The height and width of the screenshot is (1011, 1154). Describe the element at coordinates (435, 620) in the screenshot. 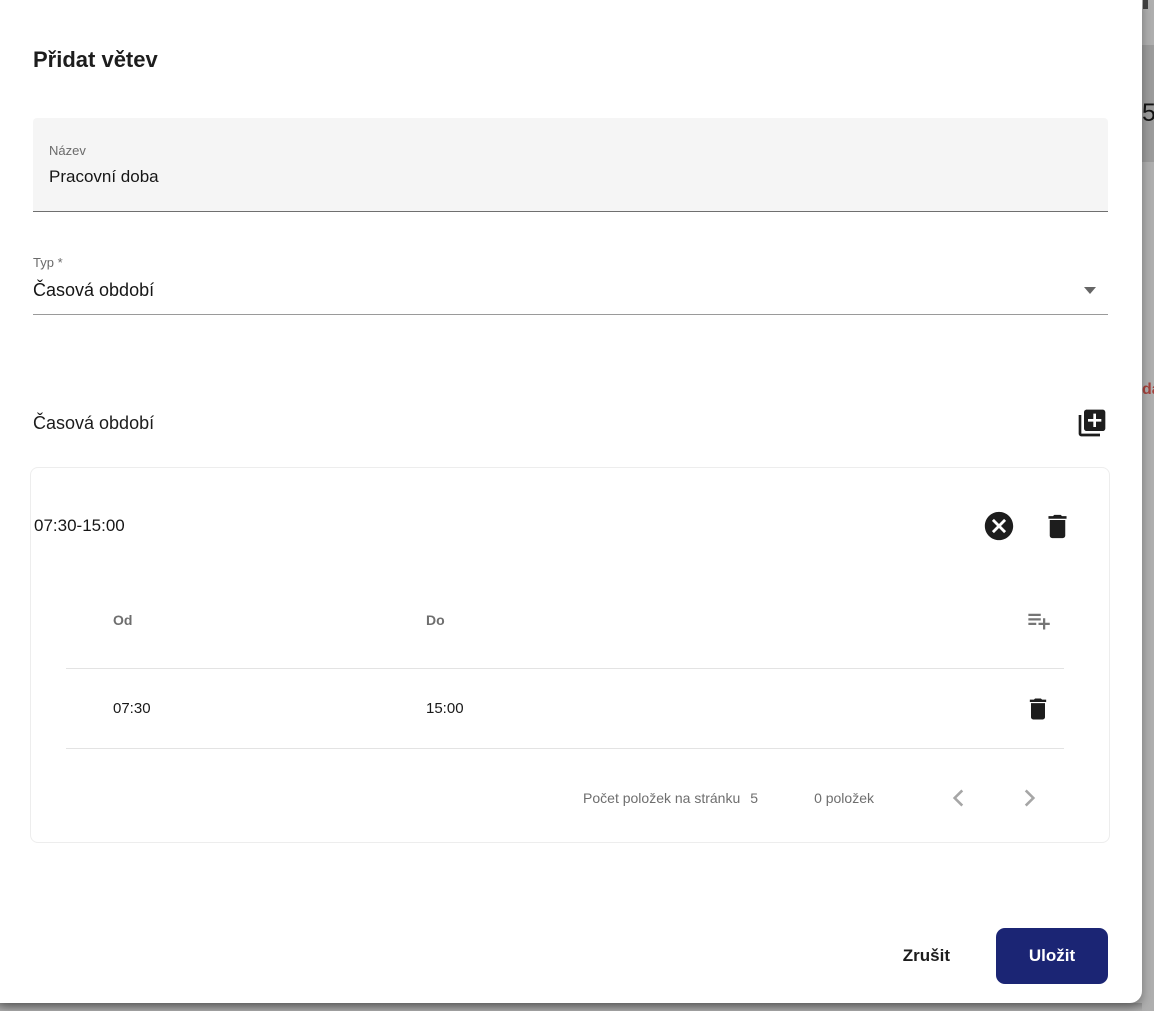

I see `column-header-do: Do` at that location.